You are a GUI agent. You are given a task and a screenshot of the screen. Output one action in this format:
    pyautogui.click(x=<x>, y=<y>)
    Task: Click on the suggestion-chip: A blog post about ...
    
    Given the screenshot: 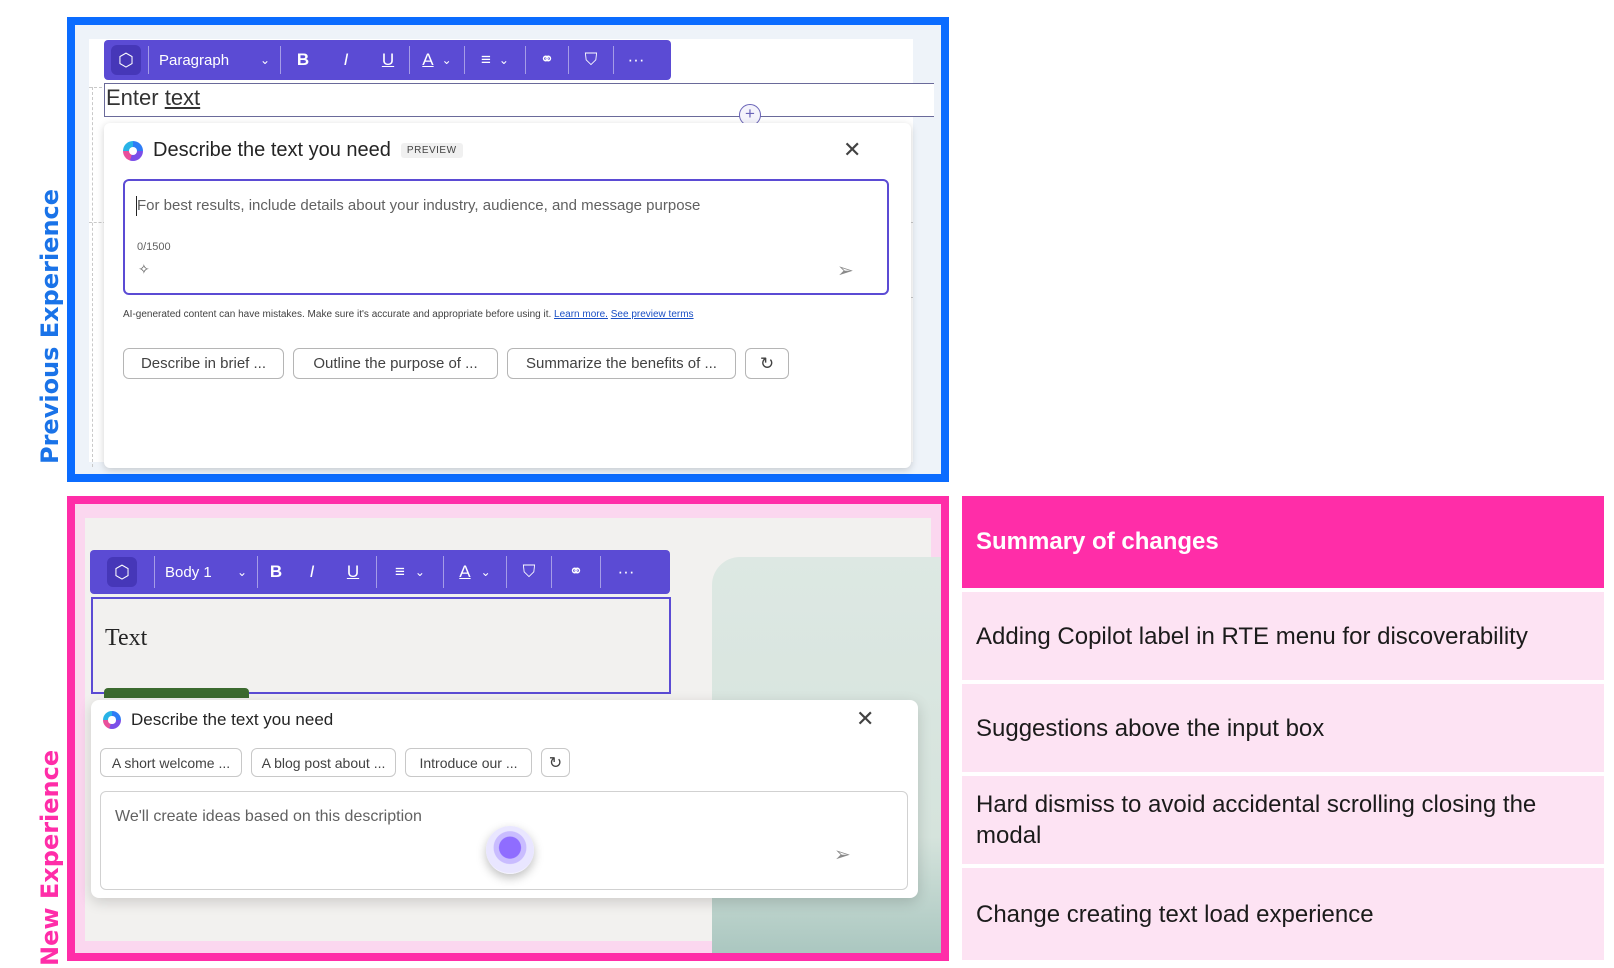 What is the action you would take?
    pyautogui.click(x=323, y=762)
    